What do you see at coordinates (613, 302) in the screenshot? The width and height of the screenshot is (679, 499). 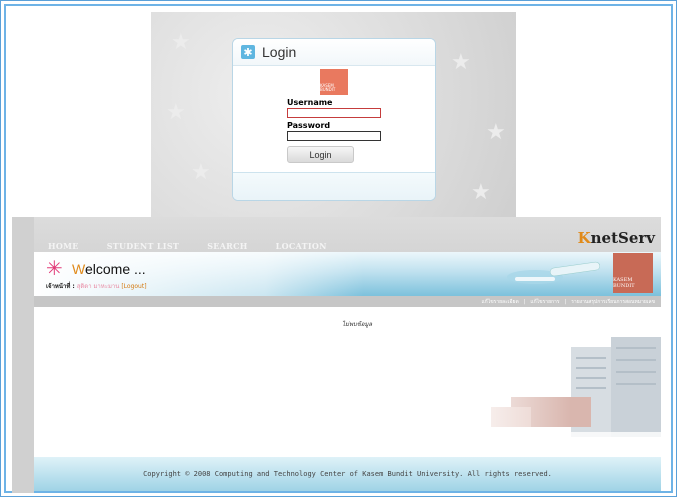 I see `subnav-report: รายงานสรุปการเรียนการสอนหมายเลข` at bounding box center [613, 302].